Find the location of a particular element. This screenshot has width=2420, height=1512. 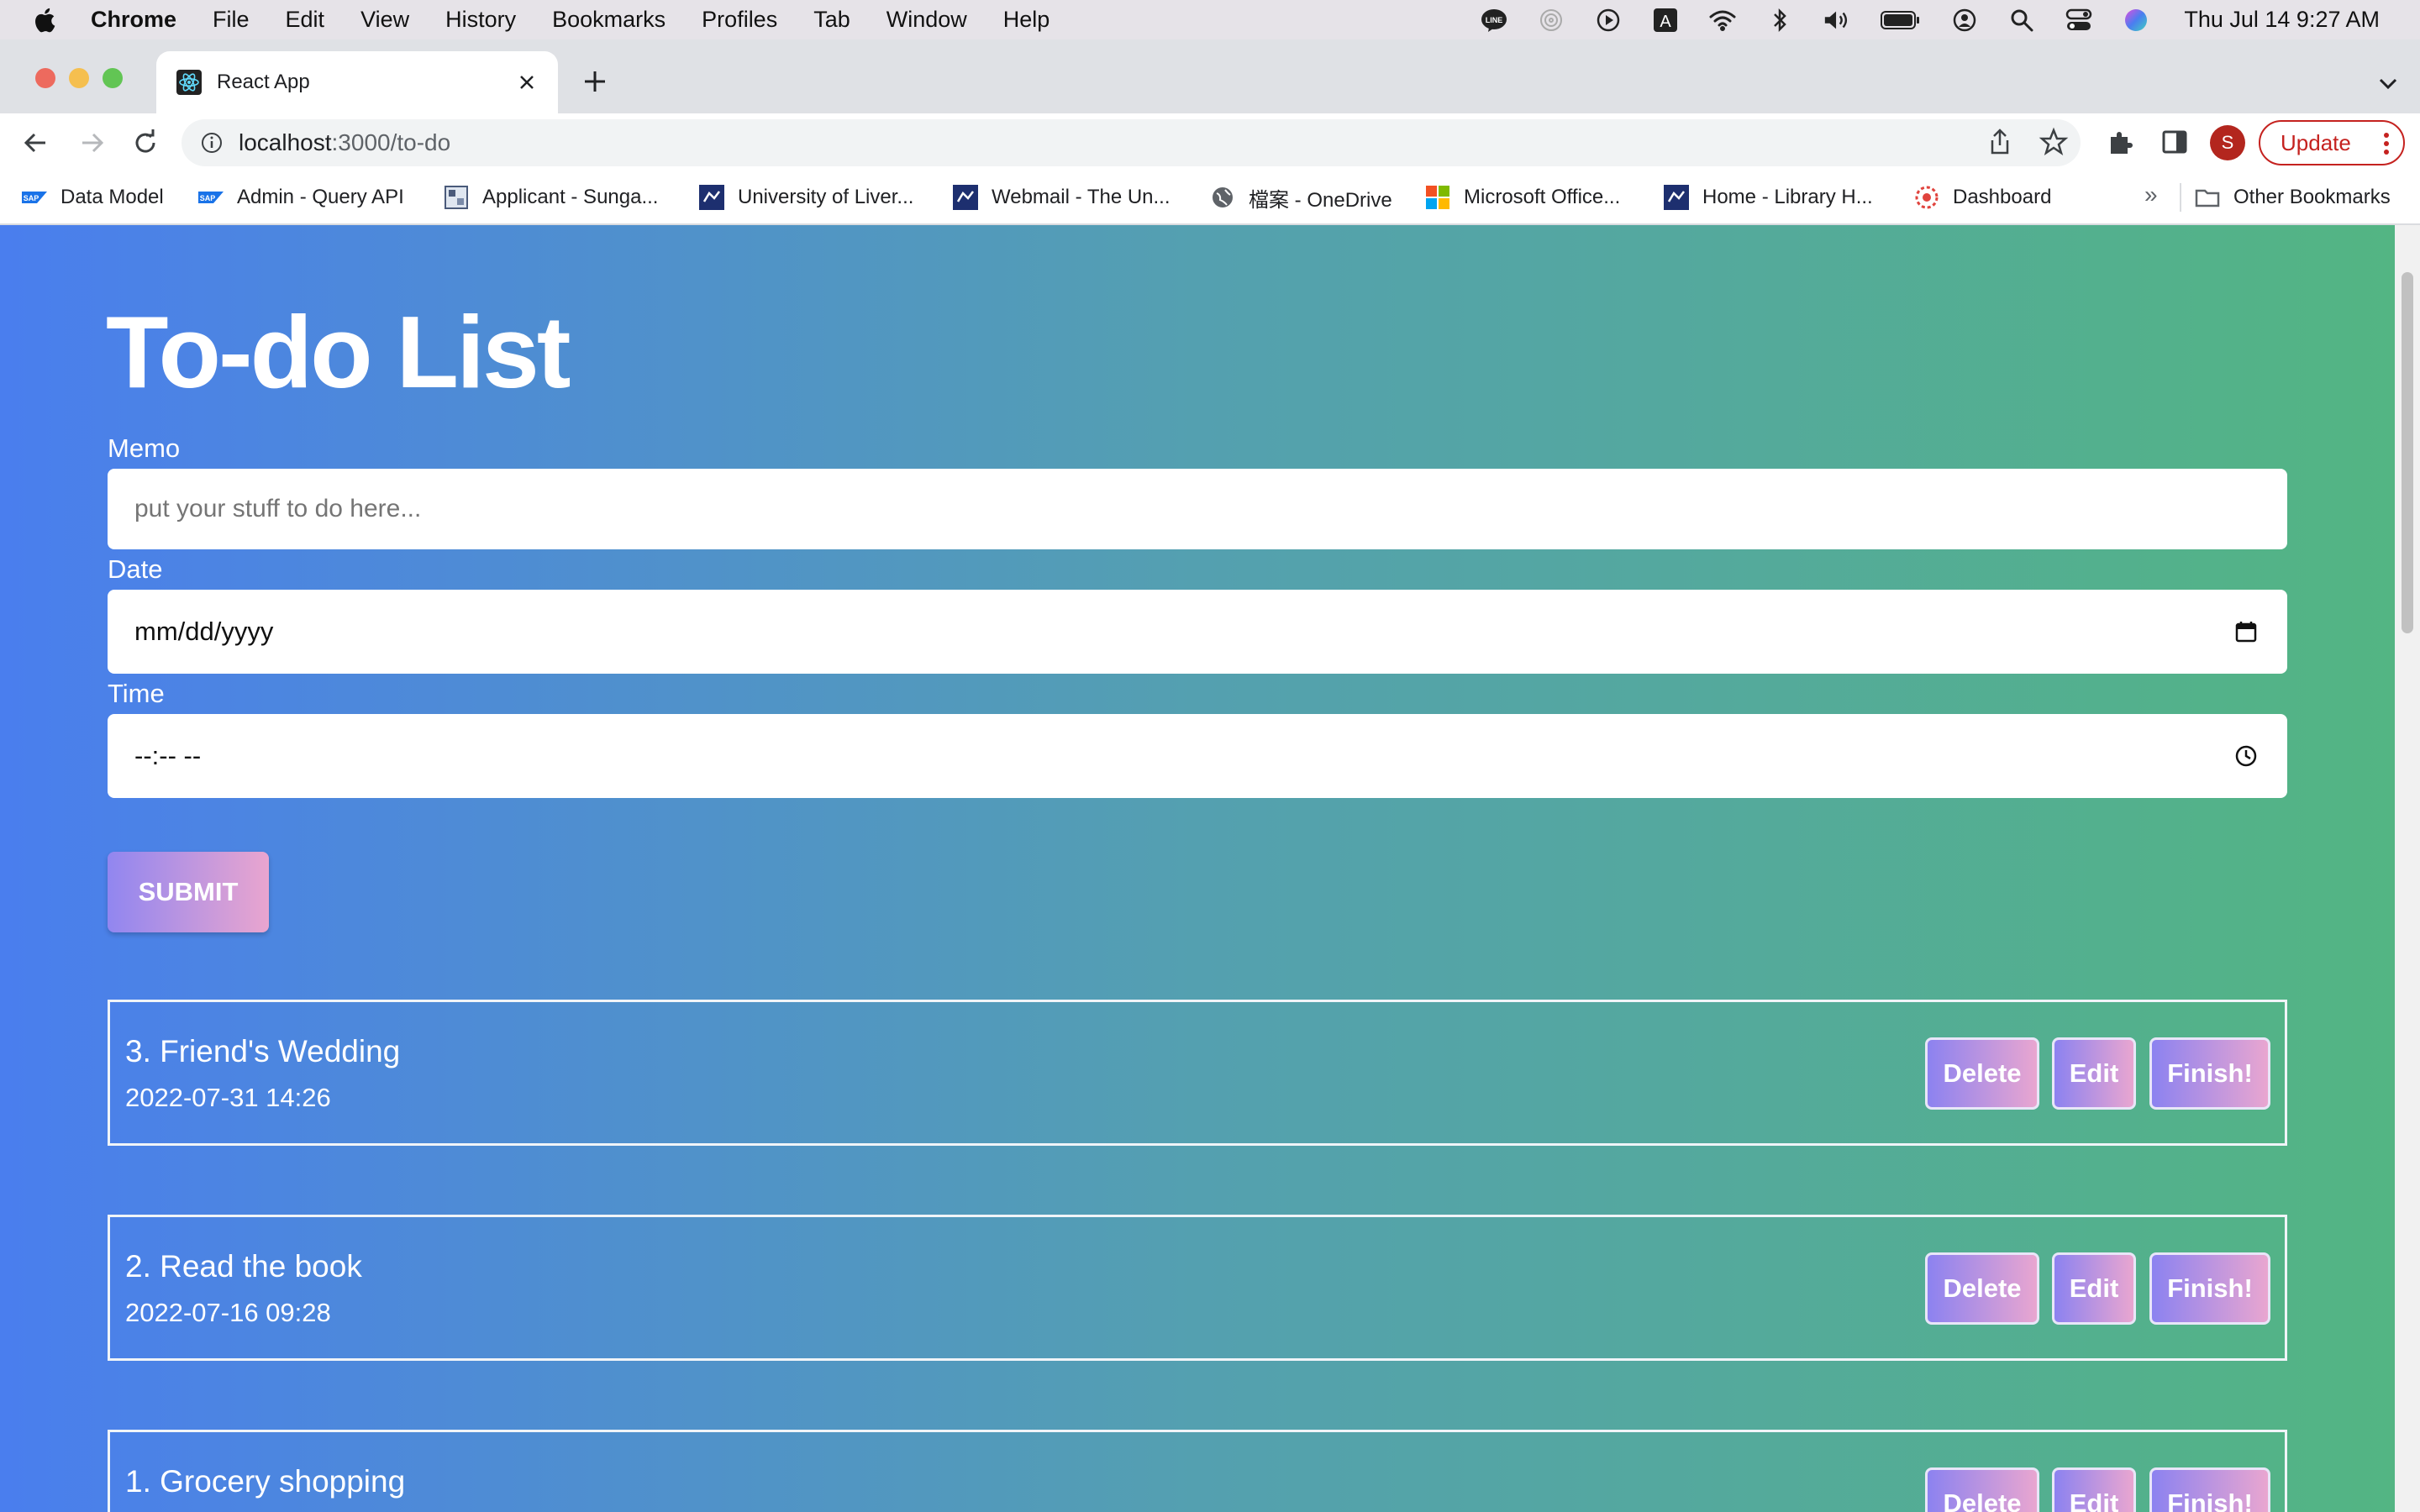

profile-avatar: S is located at coordinates (2227, 142).